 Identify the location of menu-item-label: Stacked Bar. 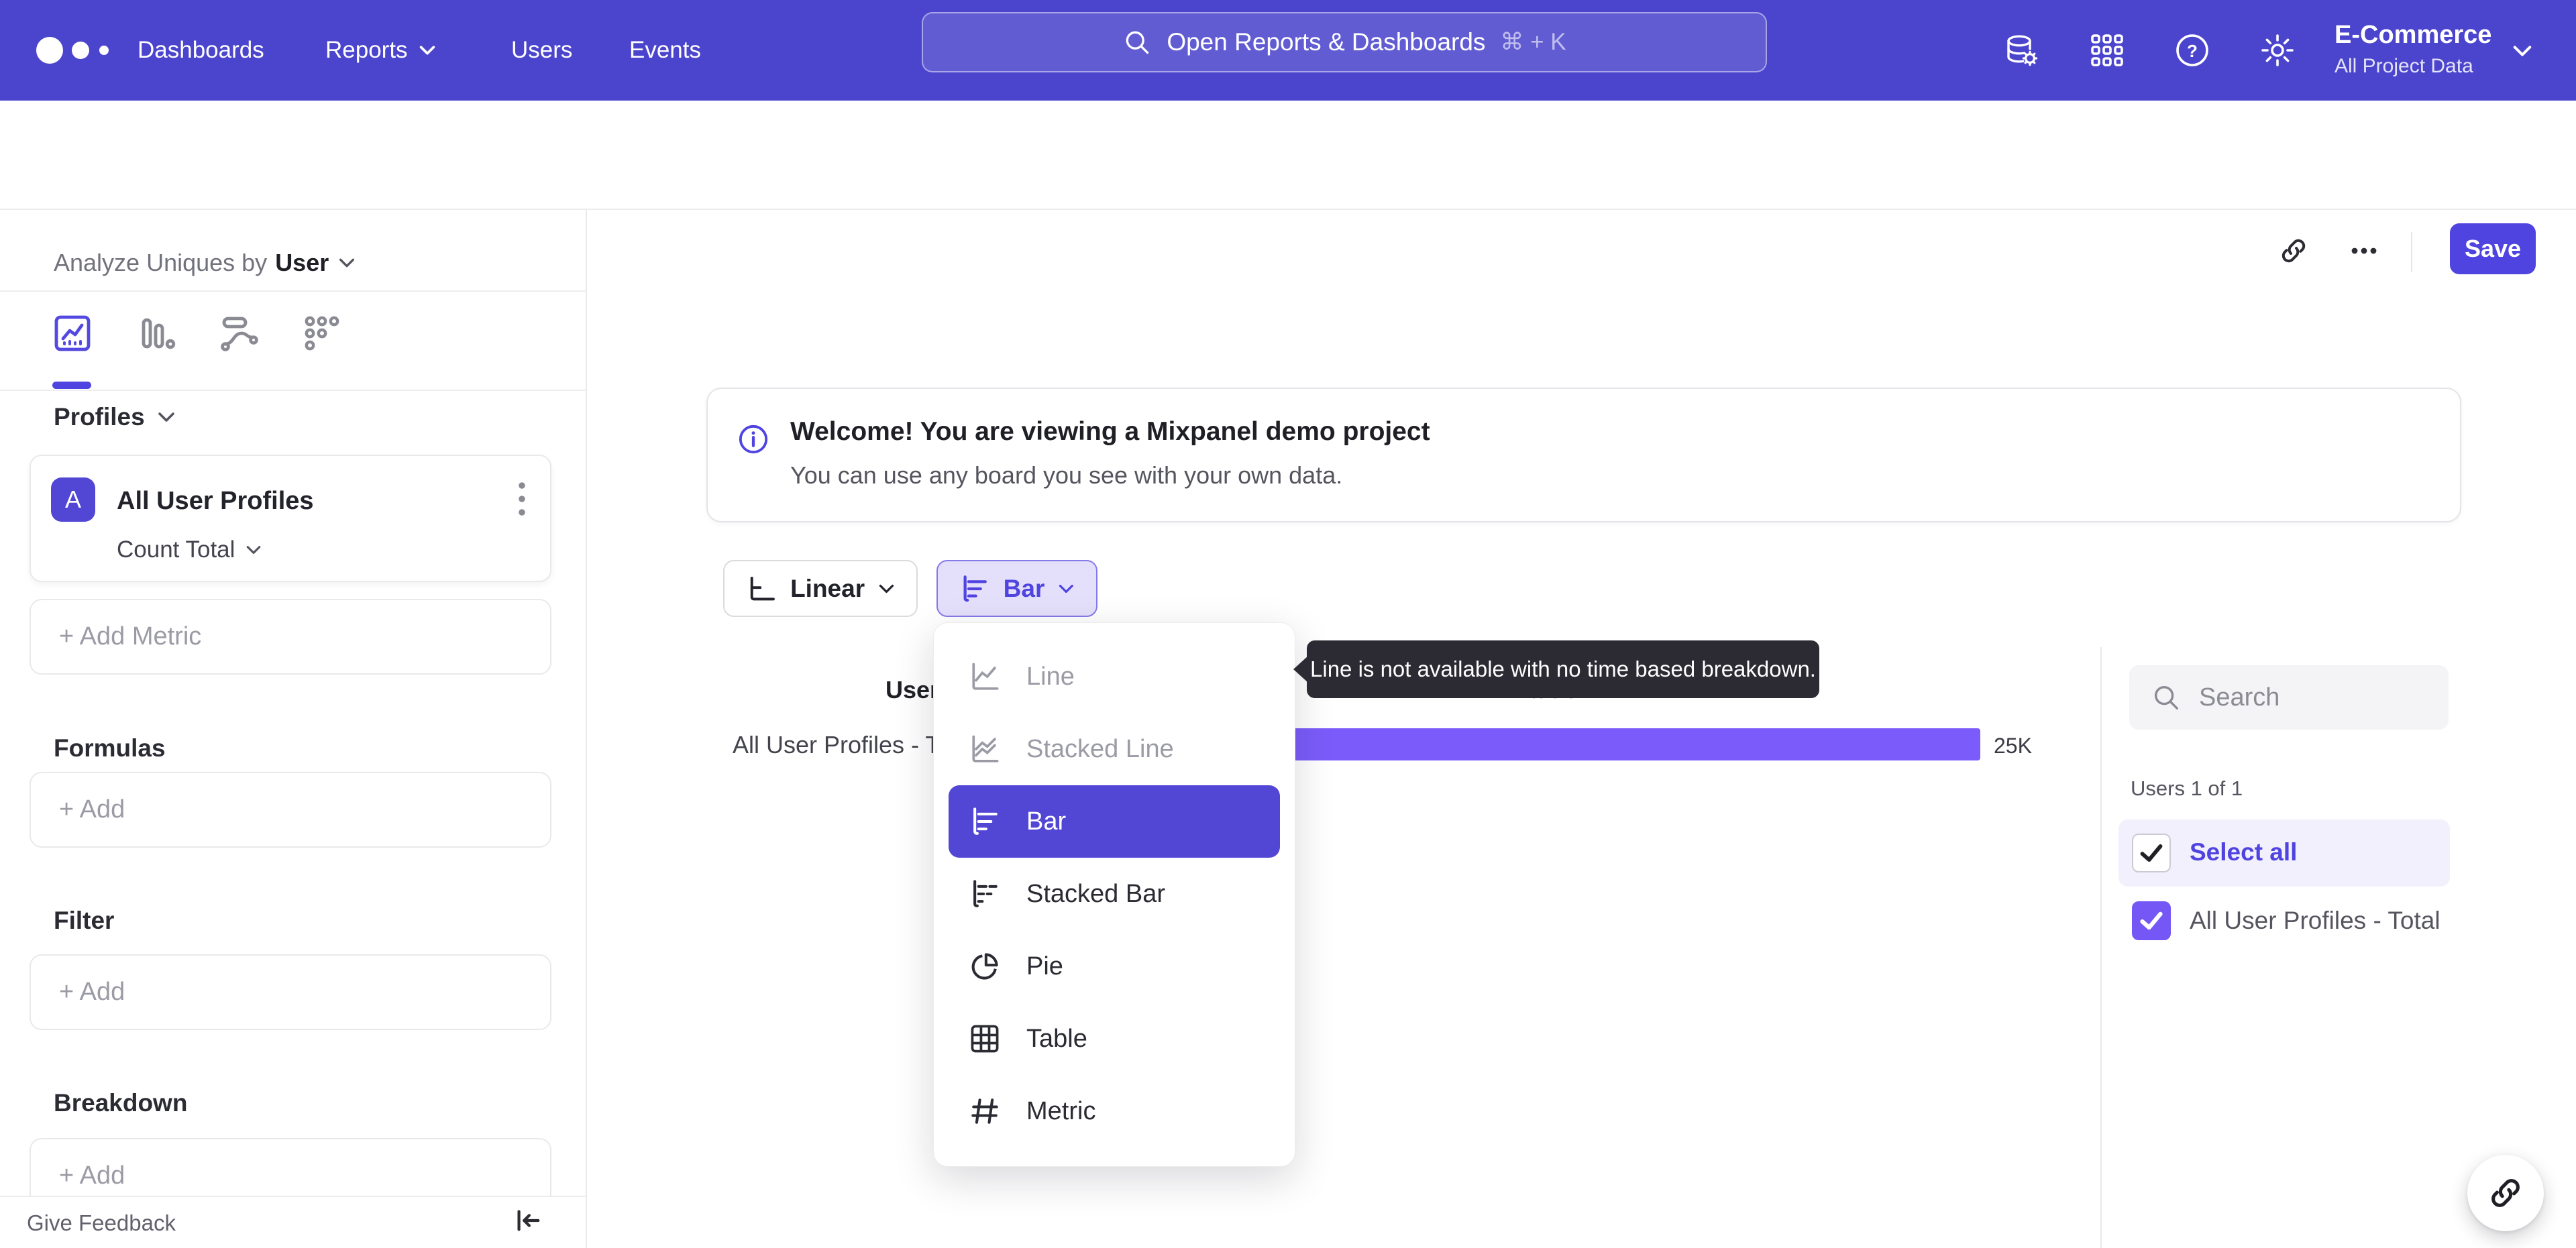
(1095, 893).